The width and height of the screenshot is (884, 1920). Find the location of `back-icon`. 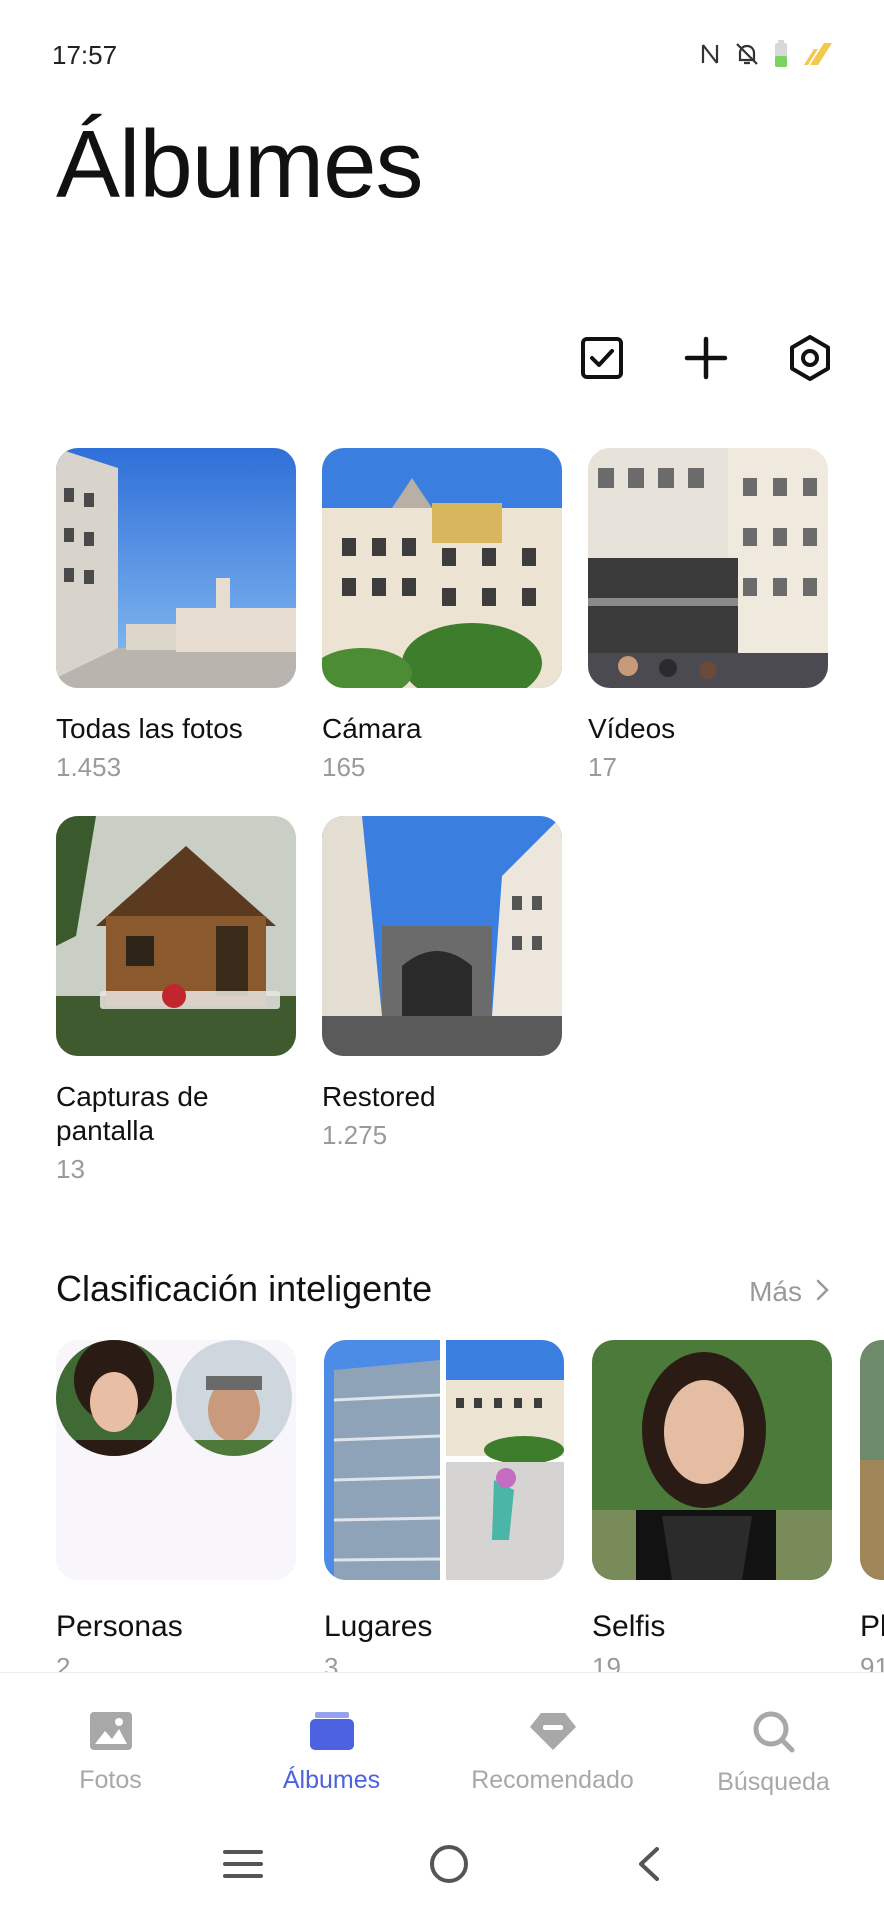

back-icon is located at coordinates (648, 1866).